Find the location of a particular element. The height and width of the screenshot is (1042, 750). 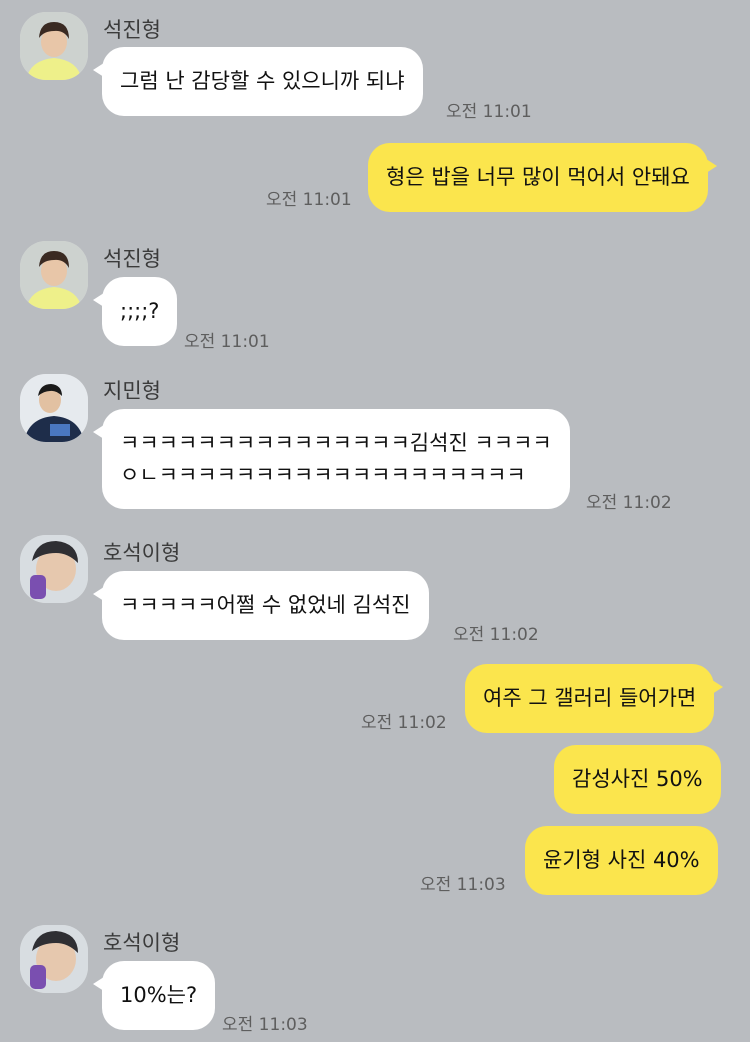

message-text-line: ㅋㅋㅋㅋㅋㅋㅋㅋㅋㅋㅋㅋㅋㅋㅋ김석진 ㅋㅋㅋㅋ is located at coordinates (336, 443).